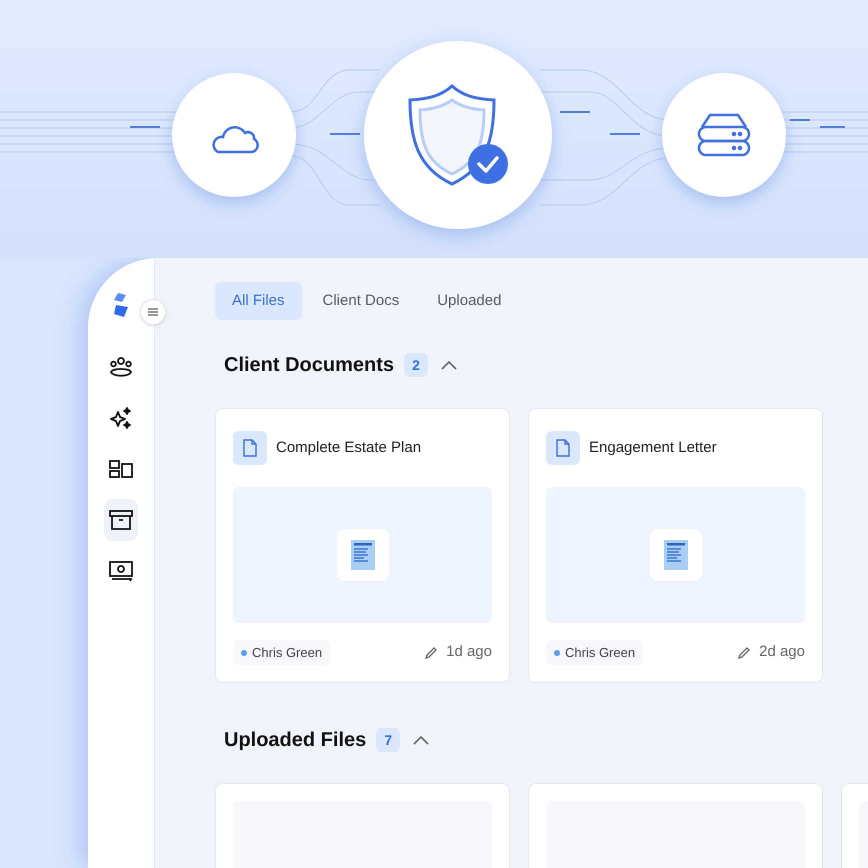 The width and height of the screenshot is (868, 868). What do you see at coordinates (121, 367) in the screenshot?
I see `people-icon` at bounding box center [121, 367].